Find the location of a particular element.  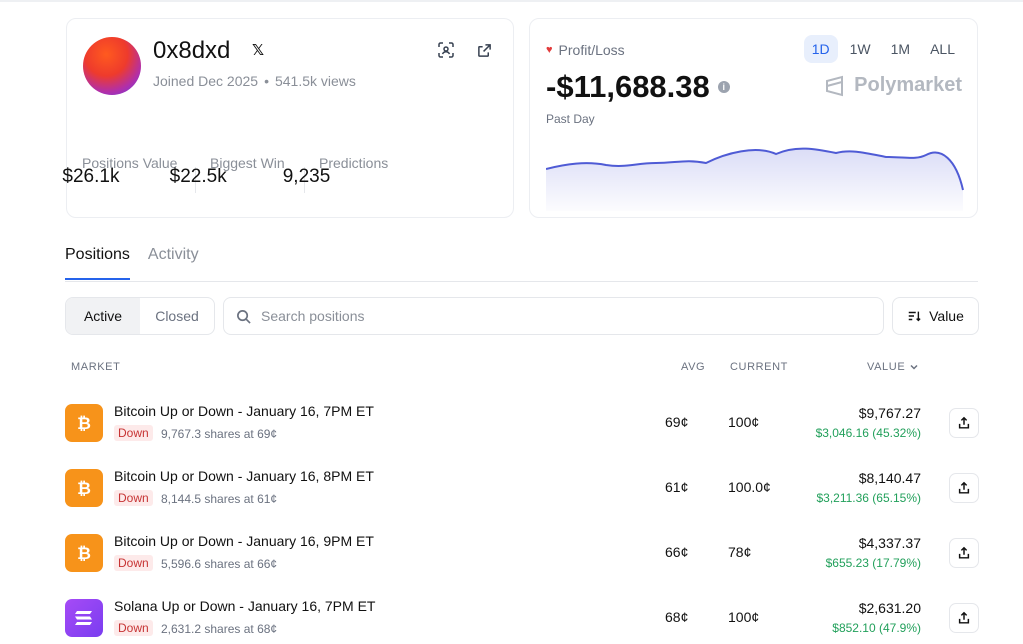

range-tab-1m: 1M is located at coordinates (900, 49).